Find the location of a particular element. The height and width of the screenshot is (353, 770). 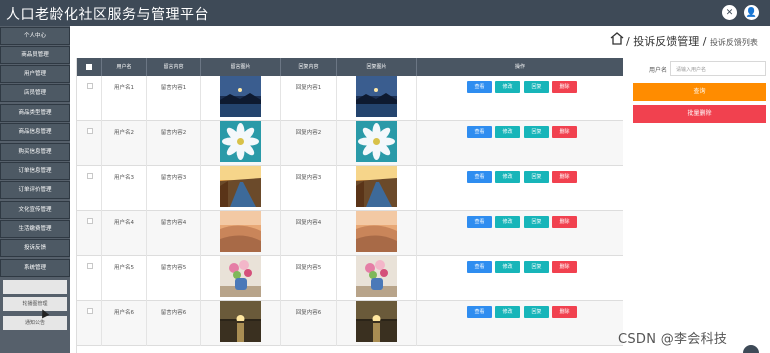

sidebar-item-clerks: 店员管理 is located at coordinates (35, 93).